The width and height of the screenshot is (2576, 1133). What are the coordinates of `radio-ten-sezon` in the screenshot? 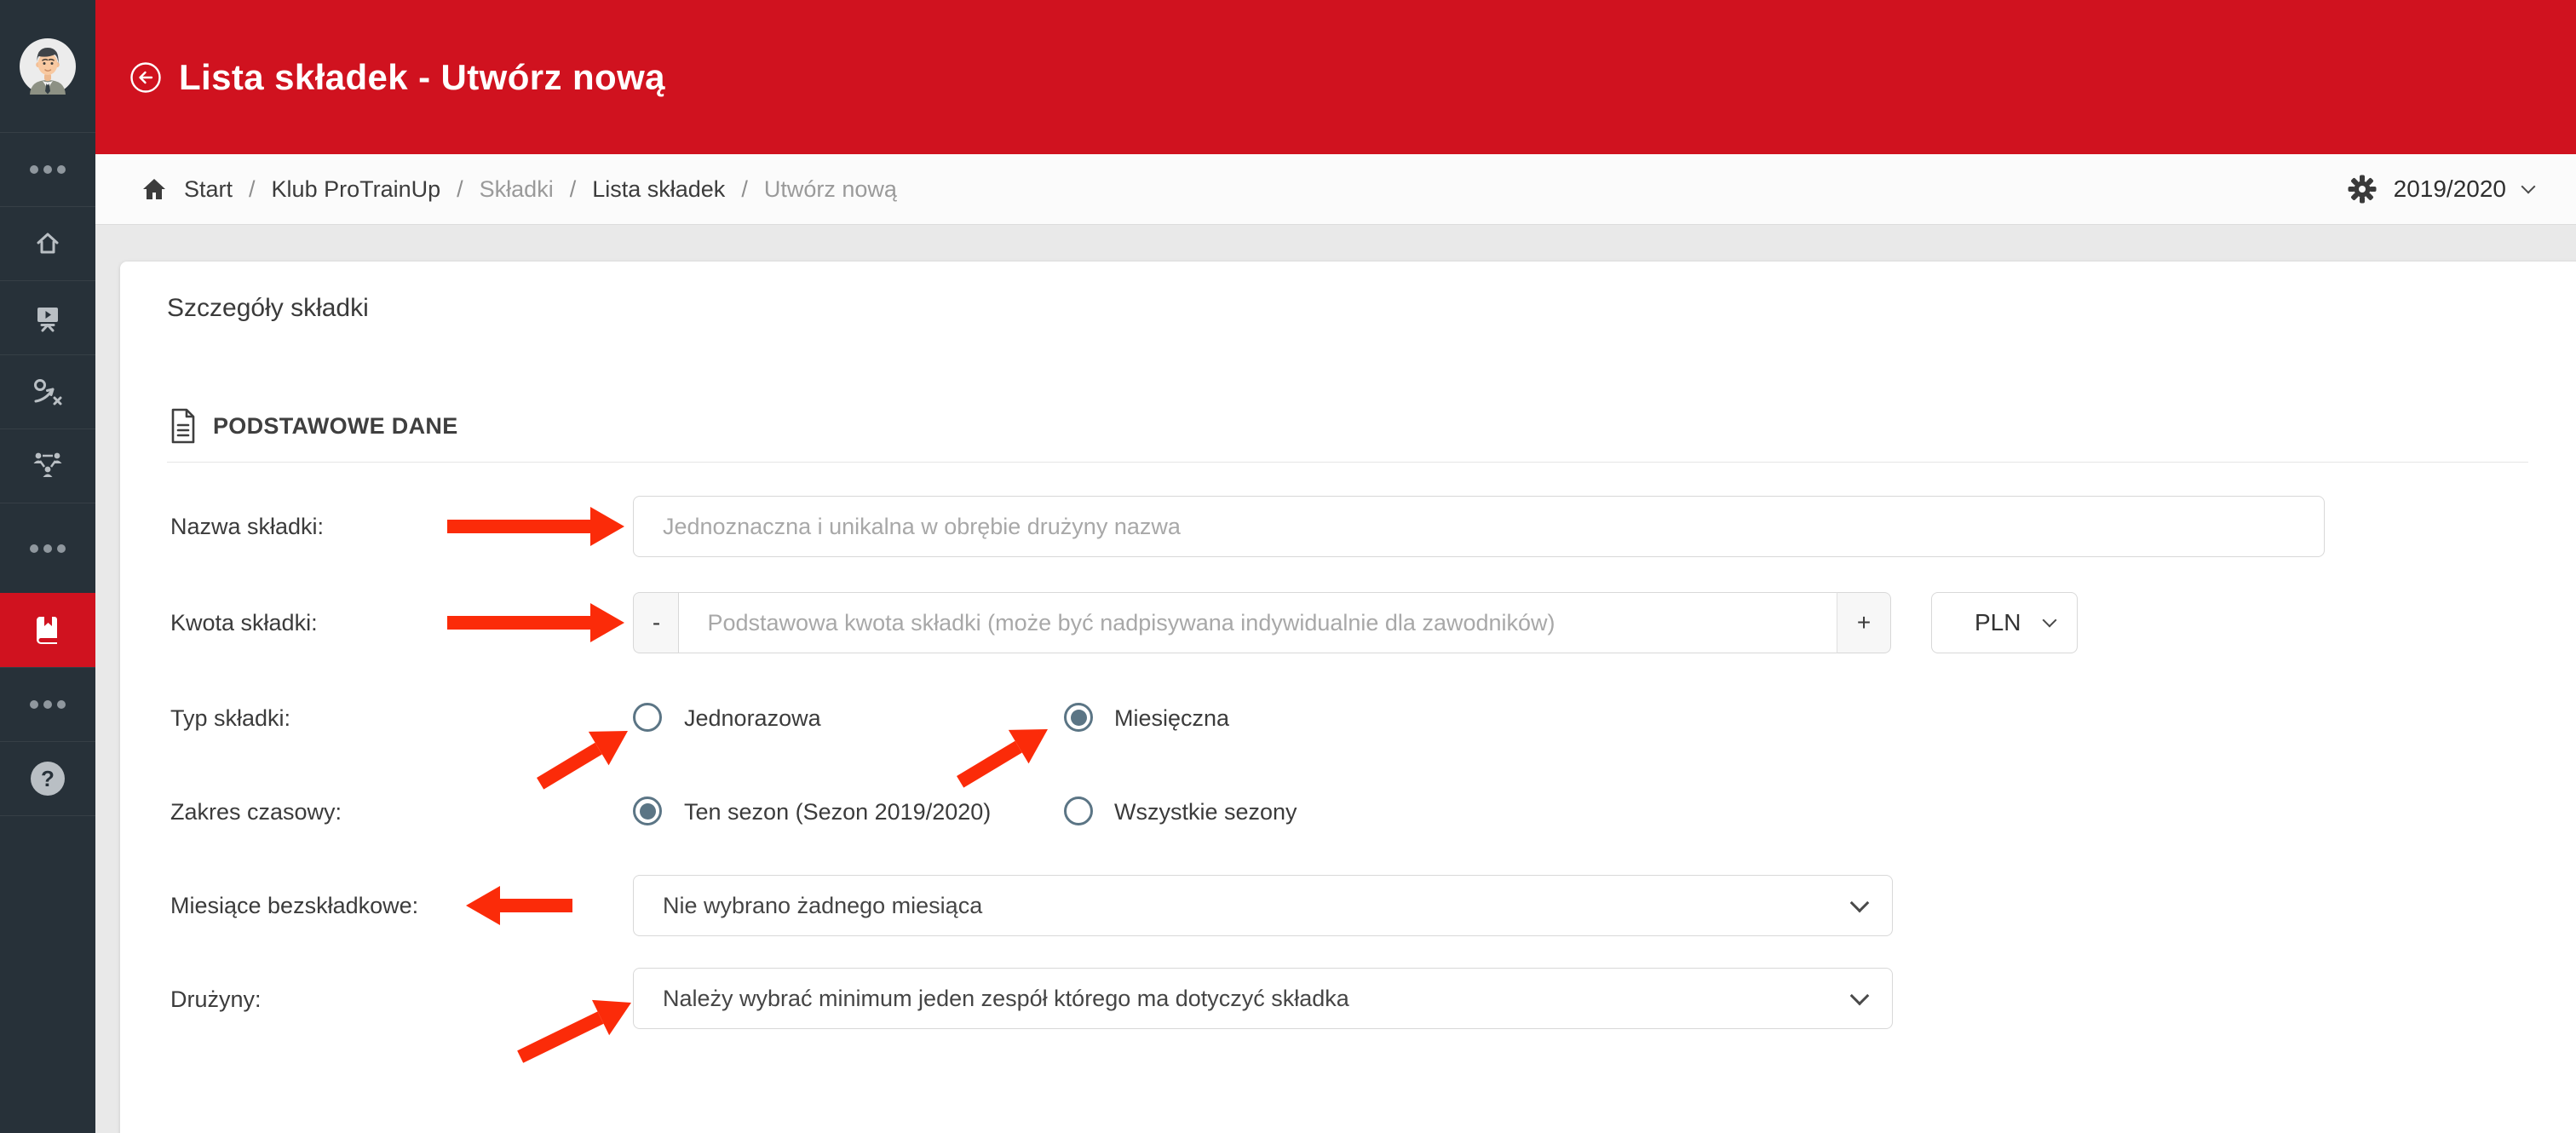 It's located at (648, 811).